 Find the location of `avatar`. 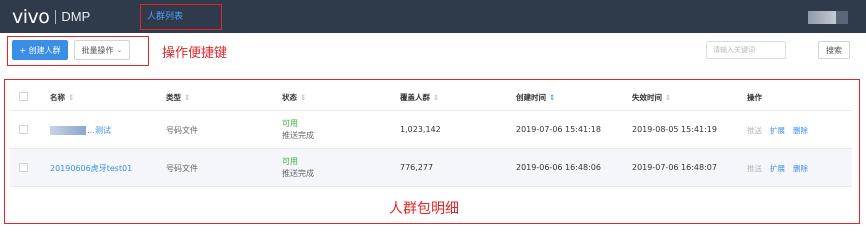

avatar is located at coordinates (842, 17).